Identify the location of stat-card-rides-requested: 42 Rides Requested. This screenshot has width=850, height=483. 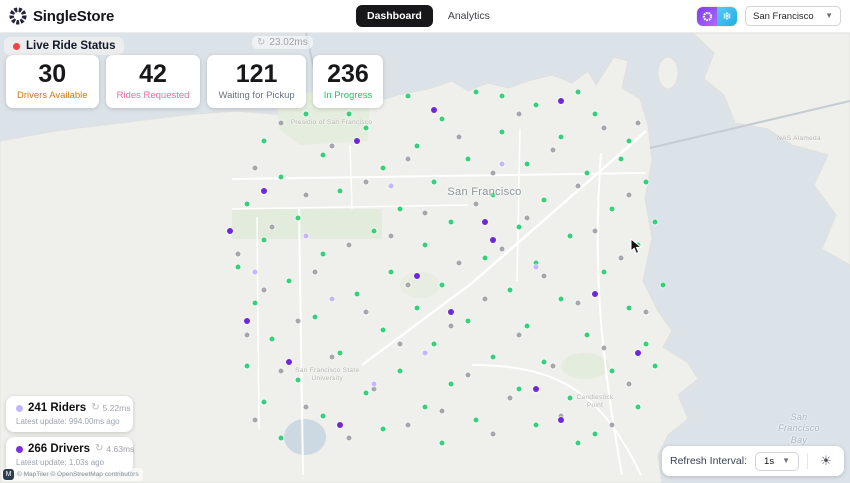
(153, 81).